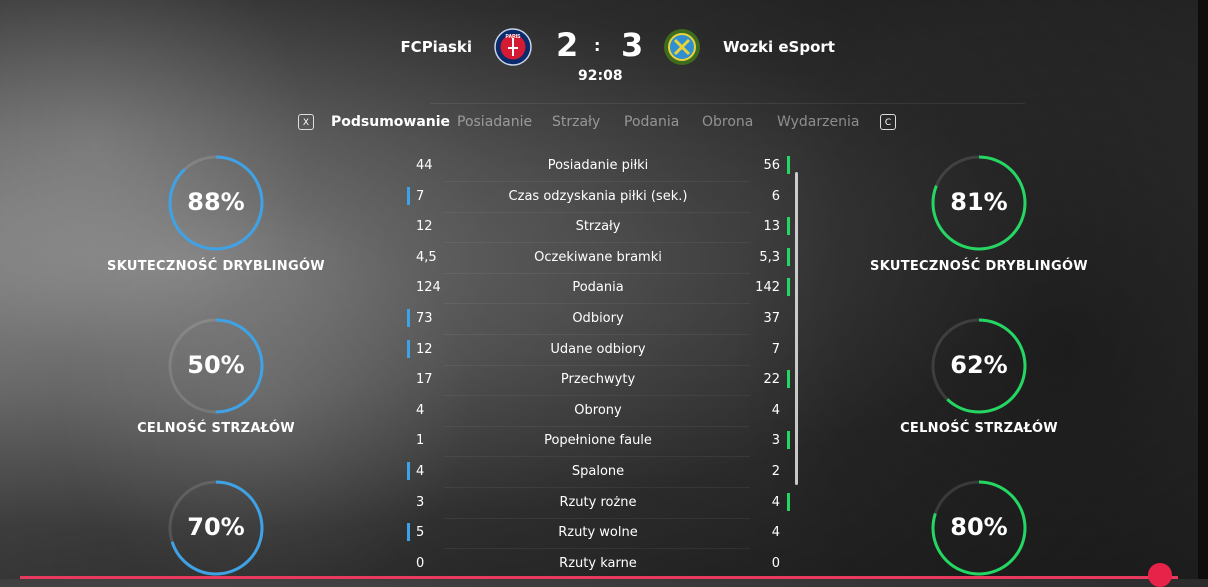  I want to click on stat-row: 7 Czas odzyskania piłki (sek.) 6, so click(597, 198).